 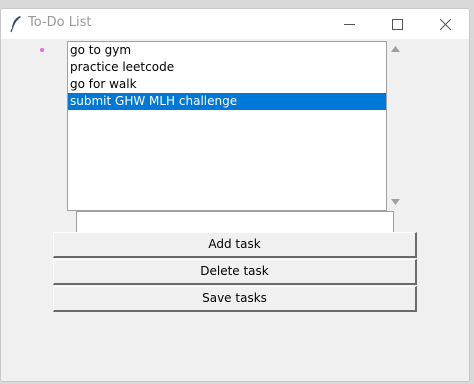 I want to click on window-title: To-Do List, so click(x=60, y=22).